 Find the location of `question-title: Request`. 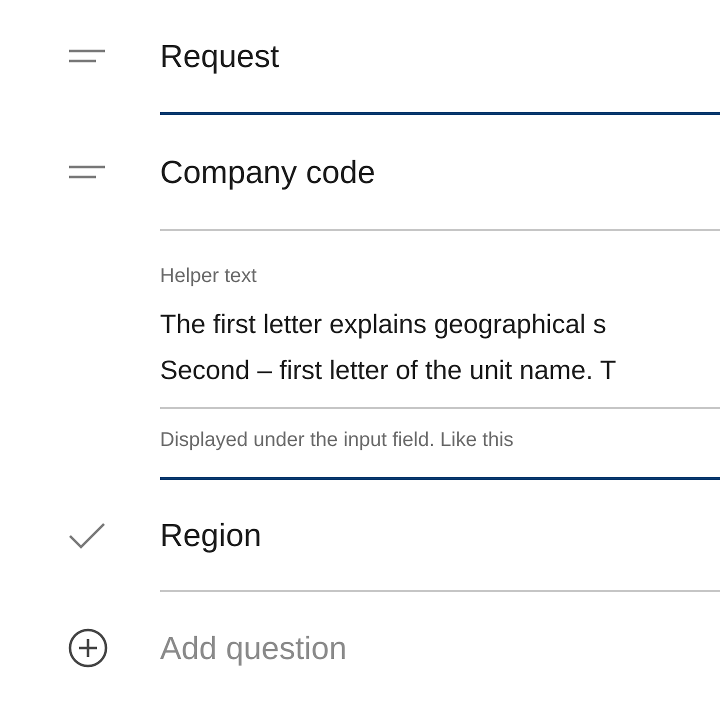

question-title: Request is located at coordinates (220, 56).